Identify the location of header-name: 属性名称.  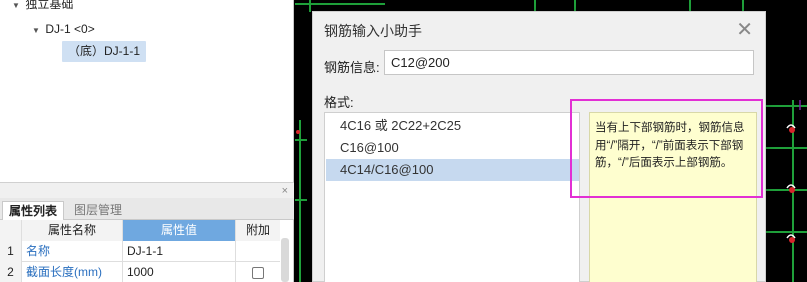
(72, 230).